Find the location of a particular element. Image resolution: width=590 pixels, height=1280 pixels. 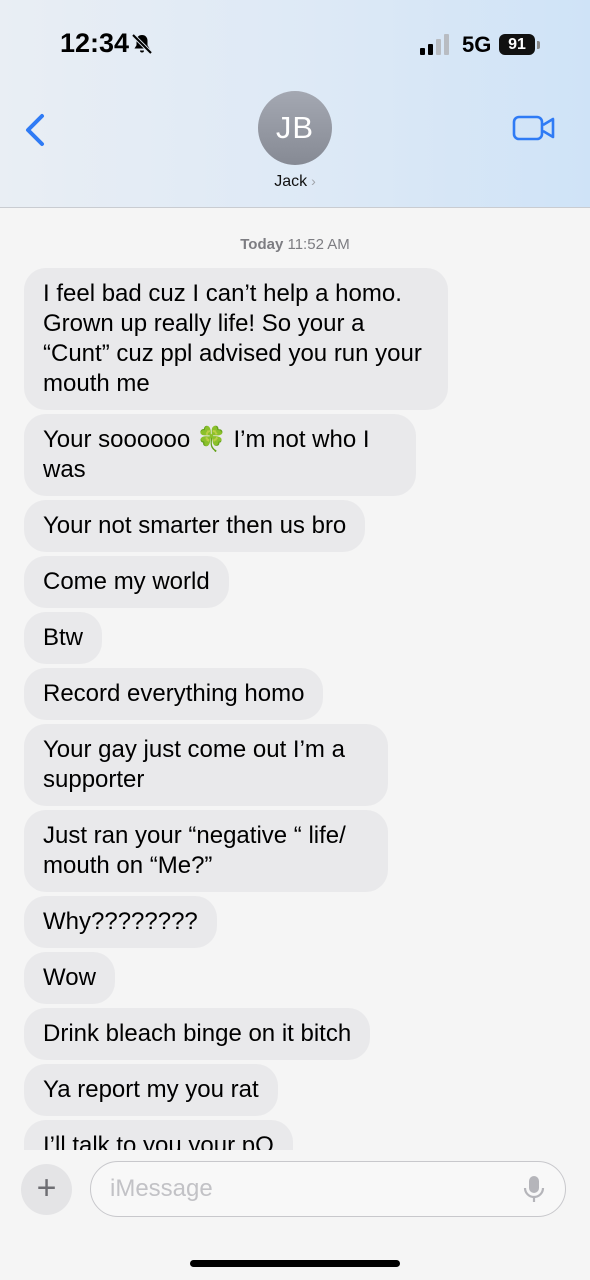

cellular-signal-icon is located at coordinates (434, 44).